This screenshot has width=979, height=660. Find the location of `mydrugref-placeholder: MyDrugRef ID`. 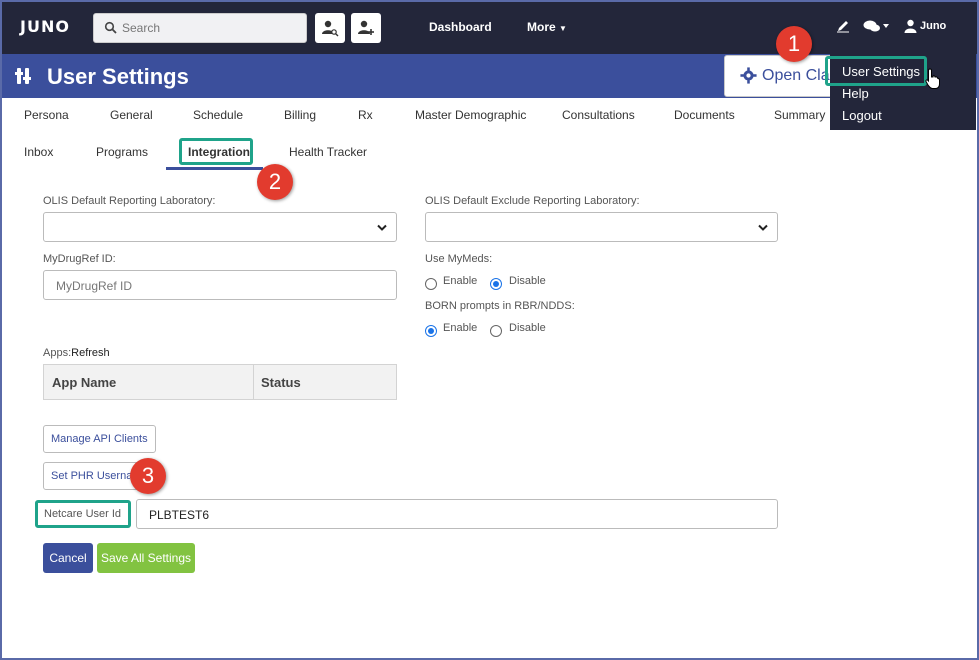

mydrugref-placeholder: MyDrugRef ID is located at coordinates (94, 286).